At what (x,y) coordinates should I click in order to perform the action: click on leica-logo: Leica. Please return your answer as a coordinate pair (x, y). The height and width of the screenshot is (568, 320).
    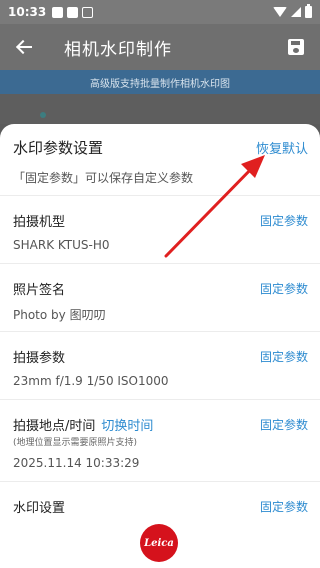
    Looking at the image, I should click on (159, 543).